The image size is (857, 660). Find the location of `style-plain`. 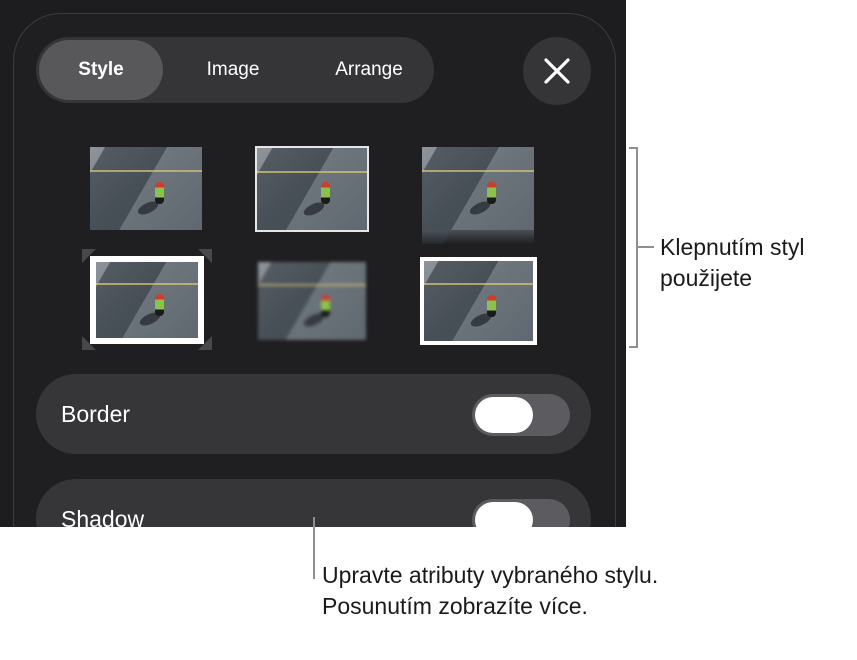

style-plain is located at coordinates (146, 188).